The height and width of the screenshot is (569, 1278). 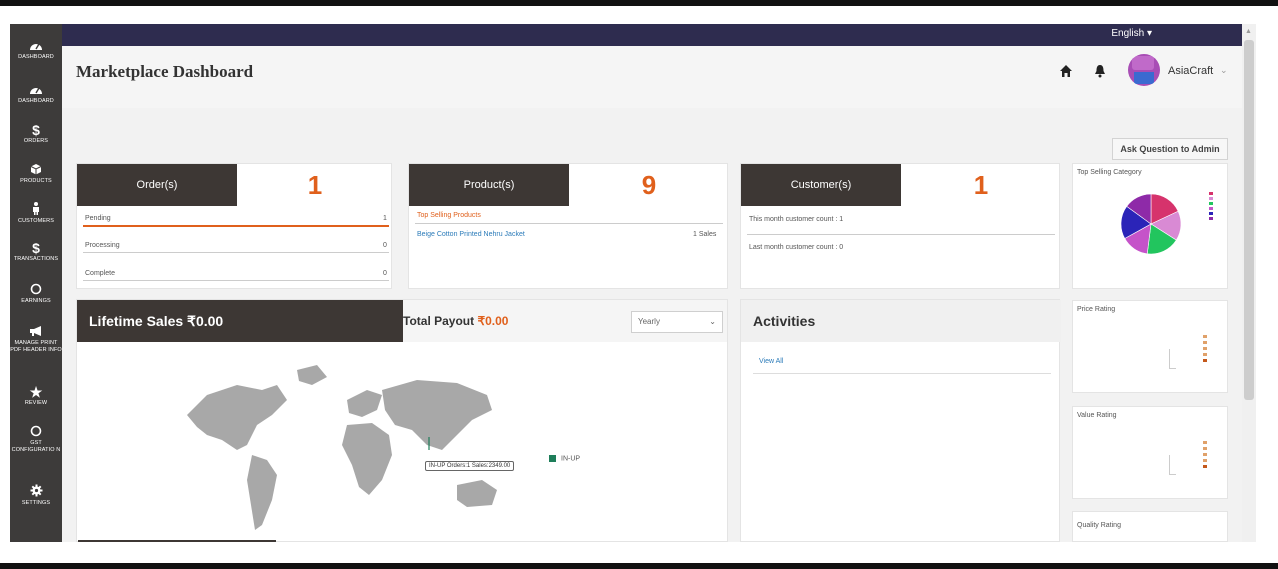 I want to click on sidebar-item-orders: $ ORDERS, so click(x=36, y=133).